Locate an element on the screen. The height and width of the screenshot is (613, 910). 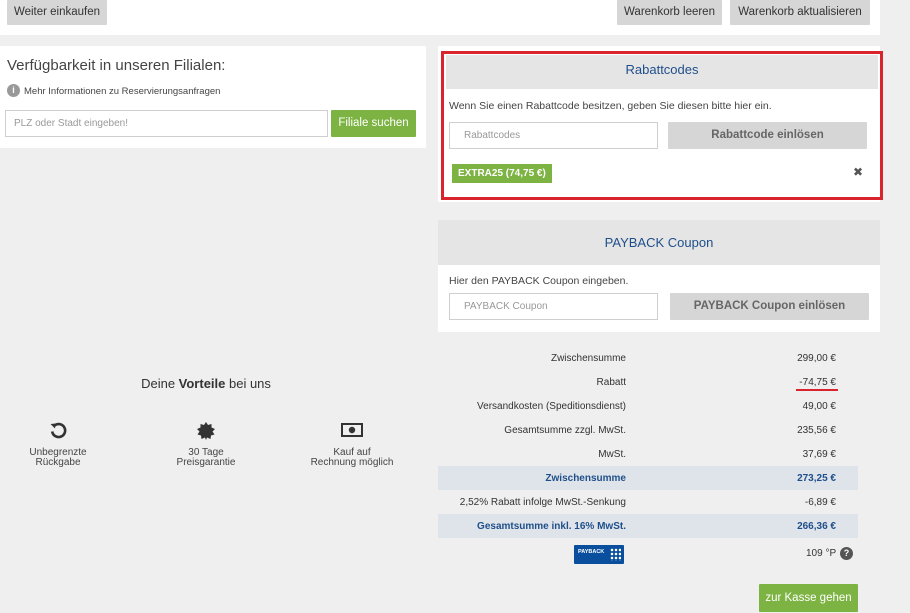
payback-logo-text: PAYBACK is located at coordinates (591, 552).